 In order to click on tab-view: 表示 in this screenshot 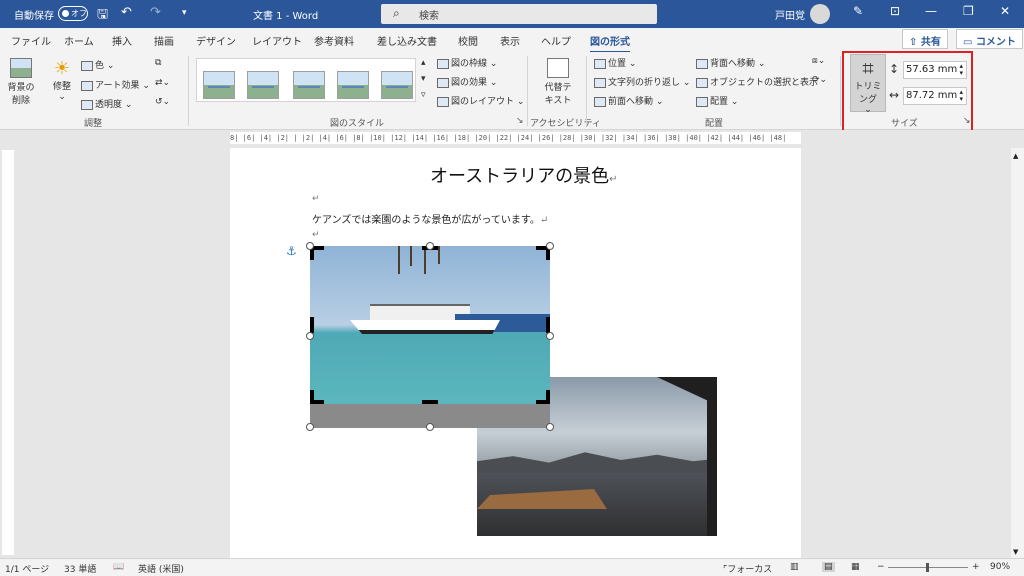, I will do `click(510, 40)`.